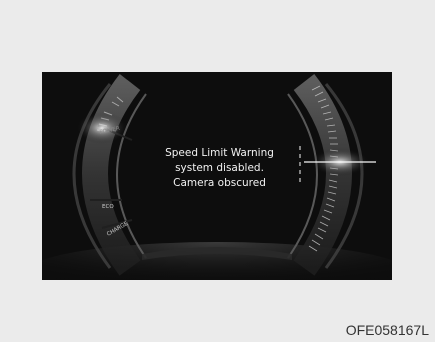  Describe the element at coordinates (111, 175) in the screenshot. I see `left-gauge-ring` at that location.